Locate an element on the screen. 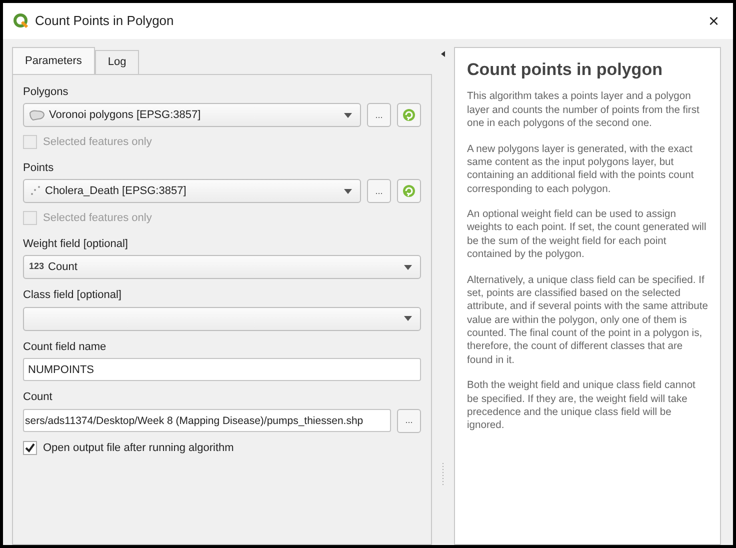 This screenshot has width=736, height=548. collapse-arrow-icon is located at coordinates (443, 54).